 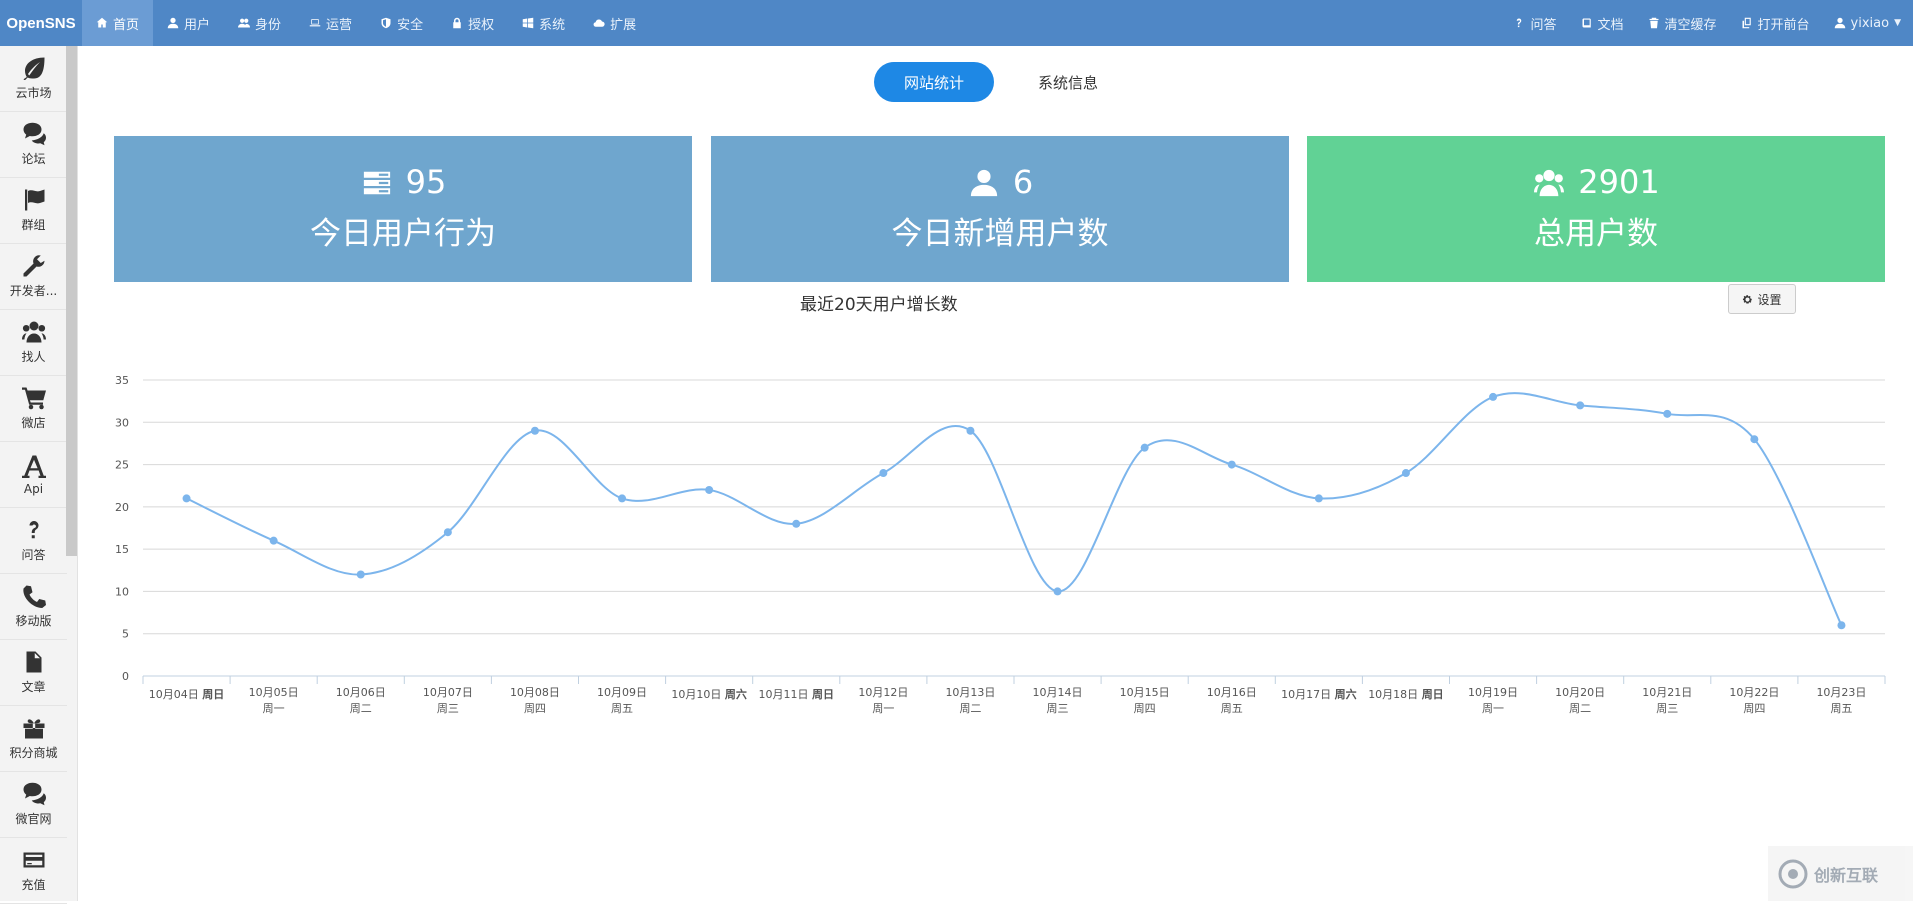 What do you see at coordinates (1493, 692) in the screenshot?
I see `x-tick-label: 10月19日` at bounding box center [1493, 692].